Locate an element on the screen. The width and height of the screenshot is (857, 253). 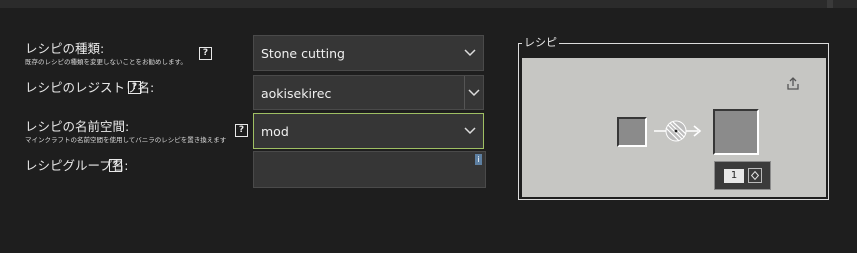
input-slot is located at coordinates (632, 132).